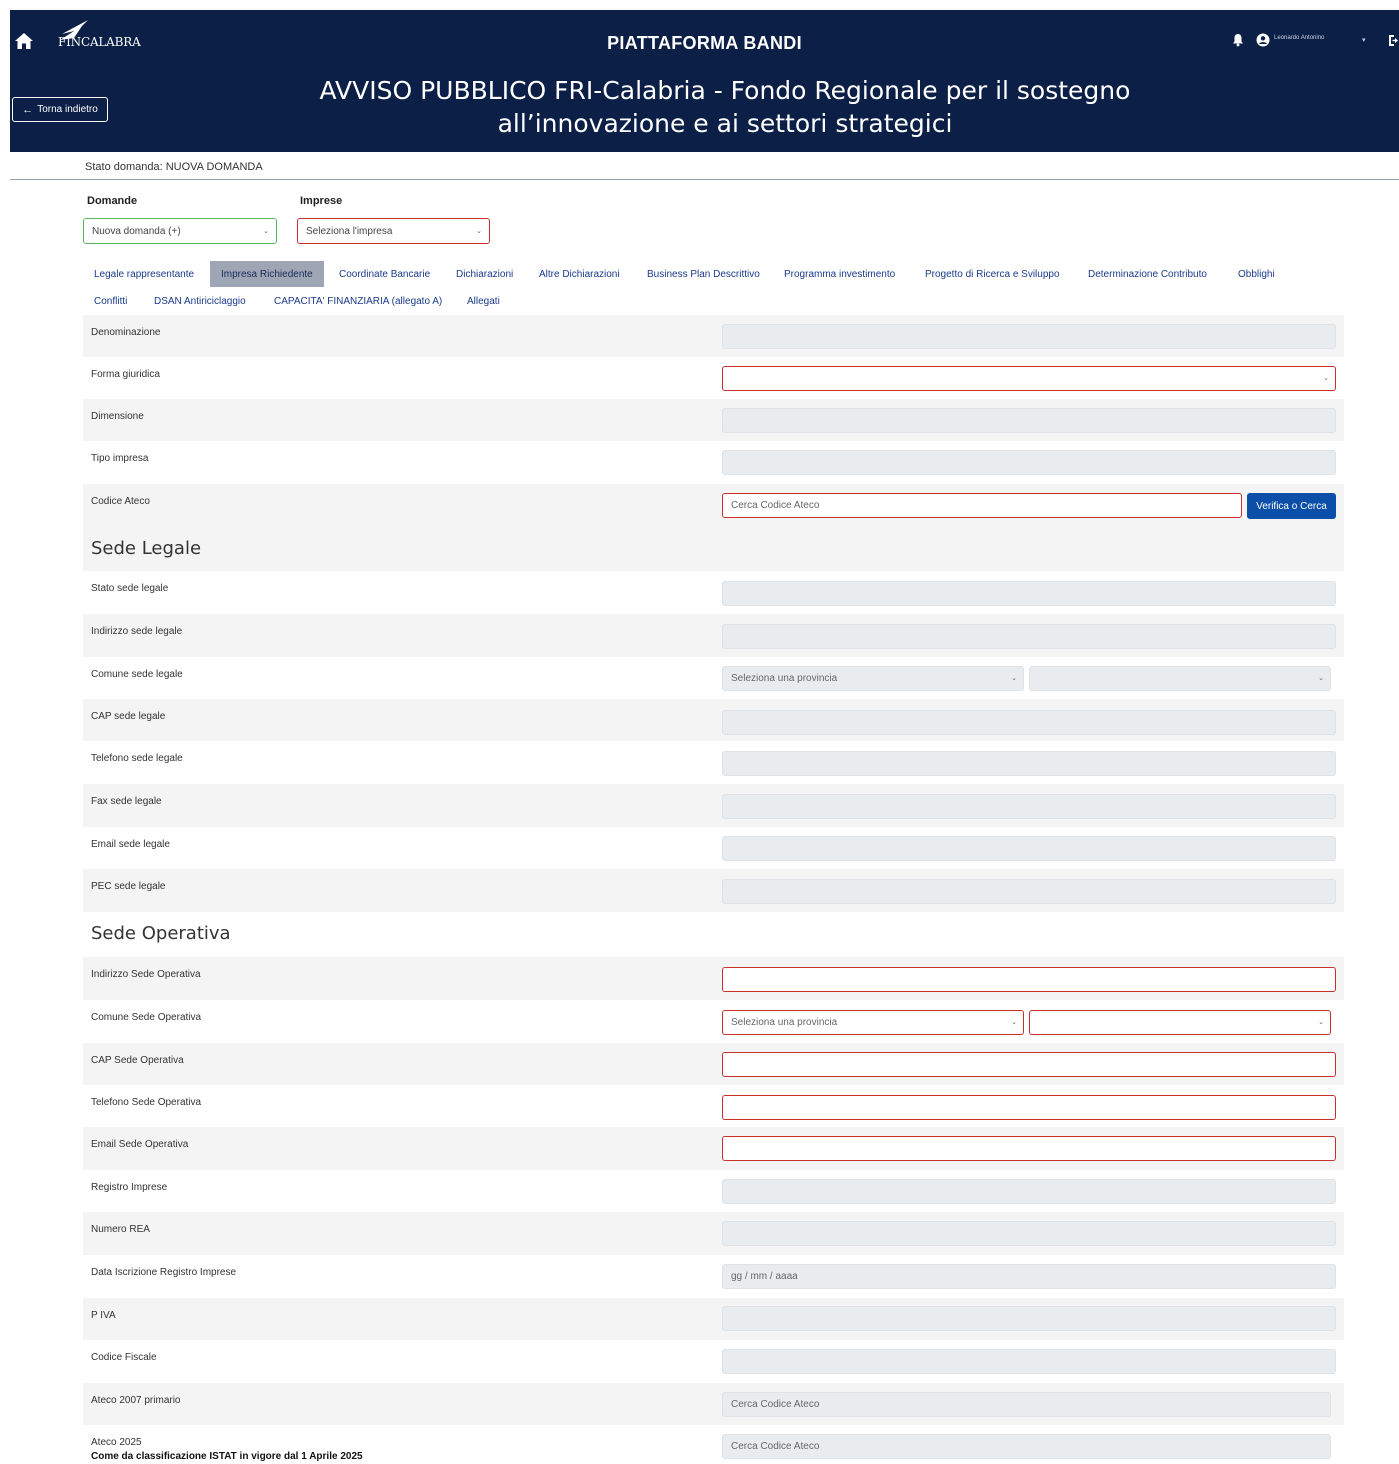  I want to click on user-name: Leonardo Antonino, so click(1299, 38).